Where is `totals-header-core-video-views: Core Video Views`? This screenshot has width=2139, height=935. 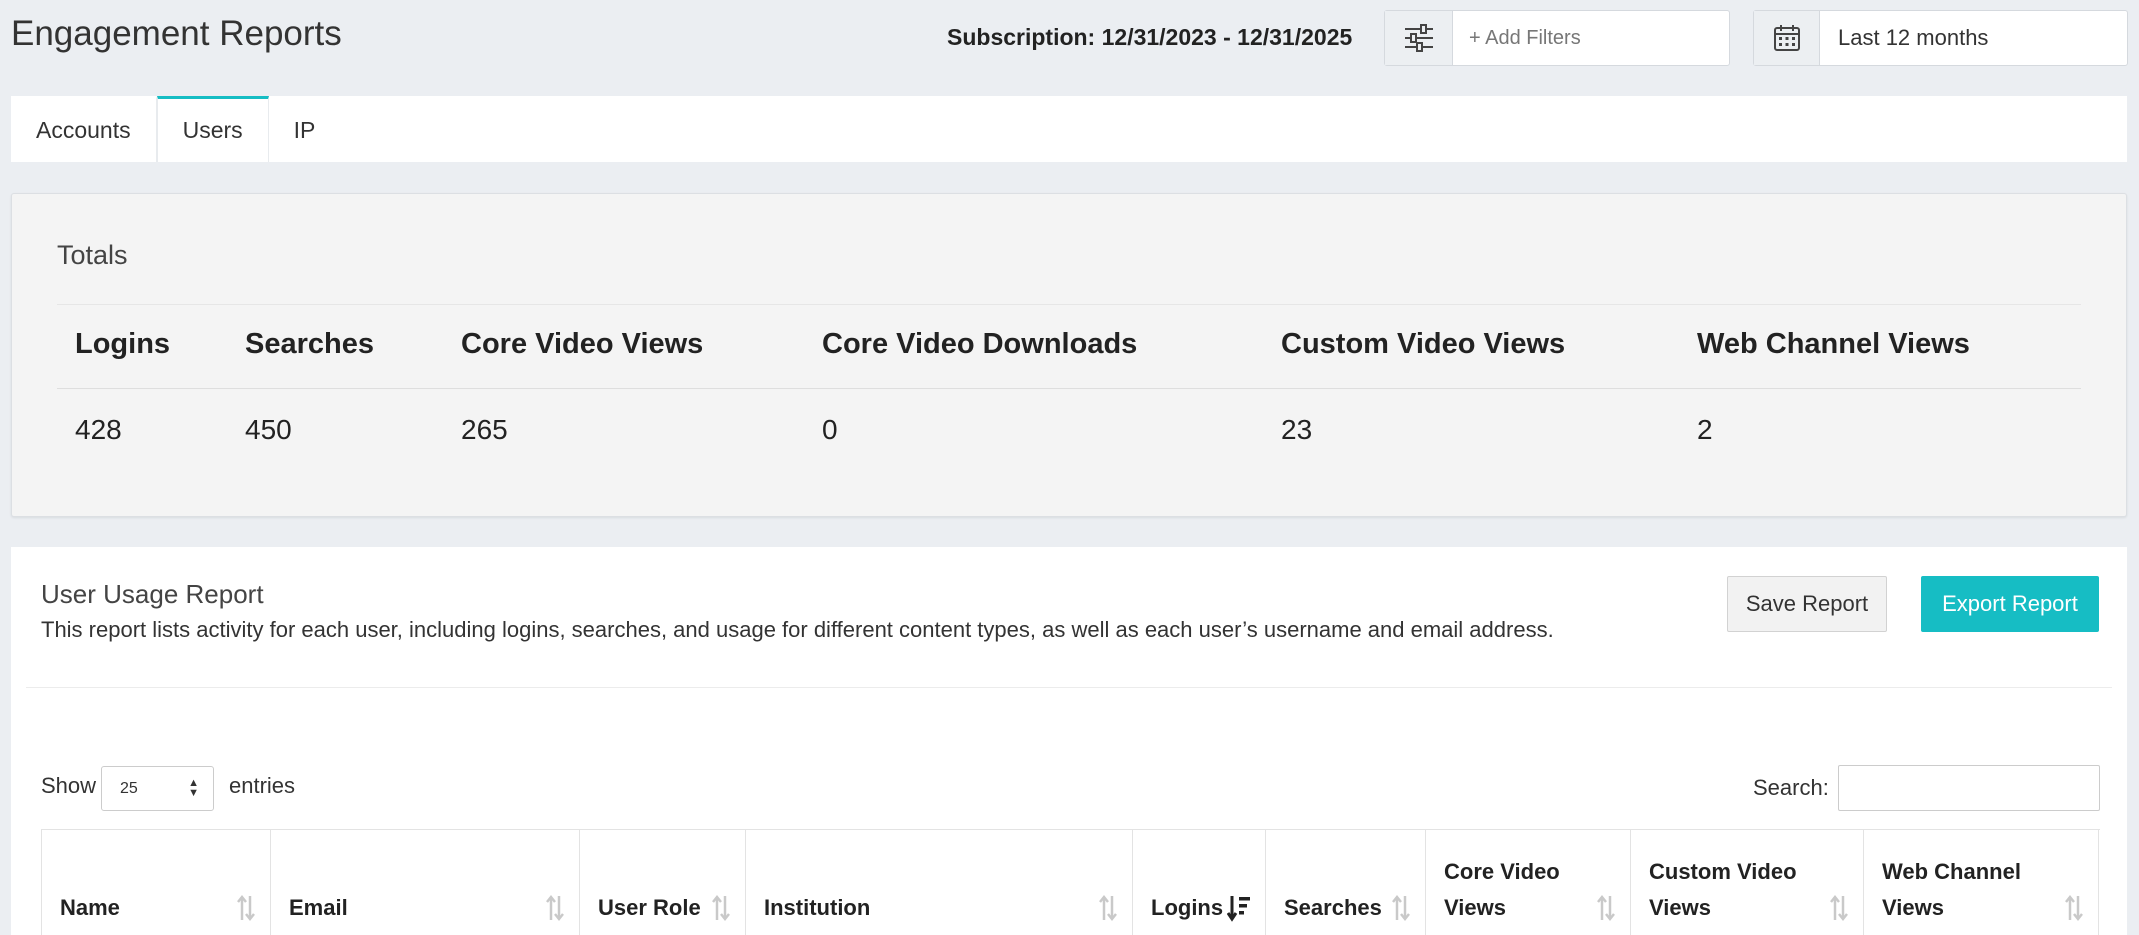 totals-header-core-video-views: Core Video Views is located at coordinates (582, 344).